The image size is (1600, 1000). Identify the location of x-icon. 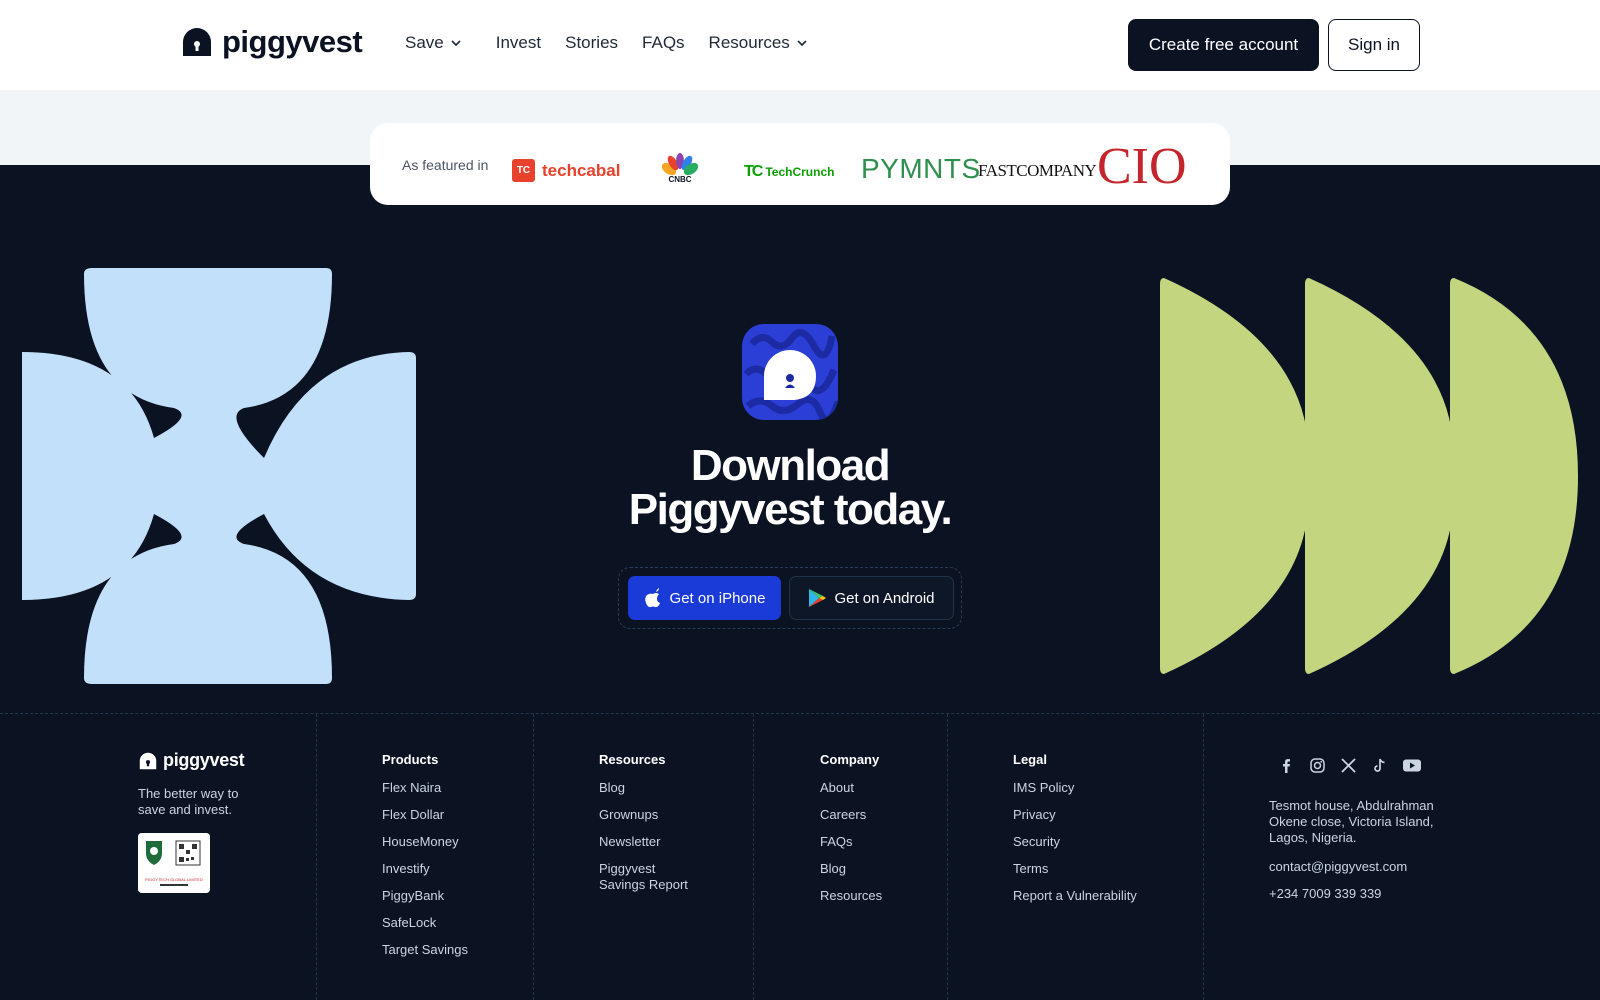
(1348, 765).